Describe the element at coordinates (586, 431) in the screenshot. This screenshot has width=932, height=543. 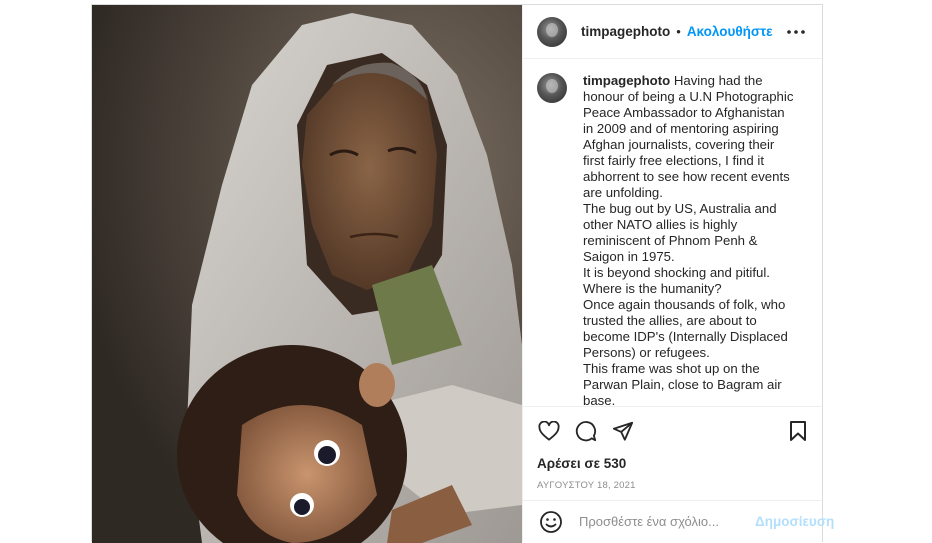
I see `comment-icon` at that location.